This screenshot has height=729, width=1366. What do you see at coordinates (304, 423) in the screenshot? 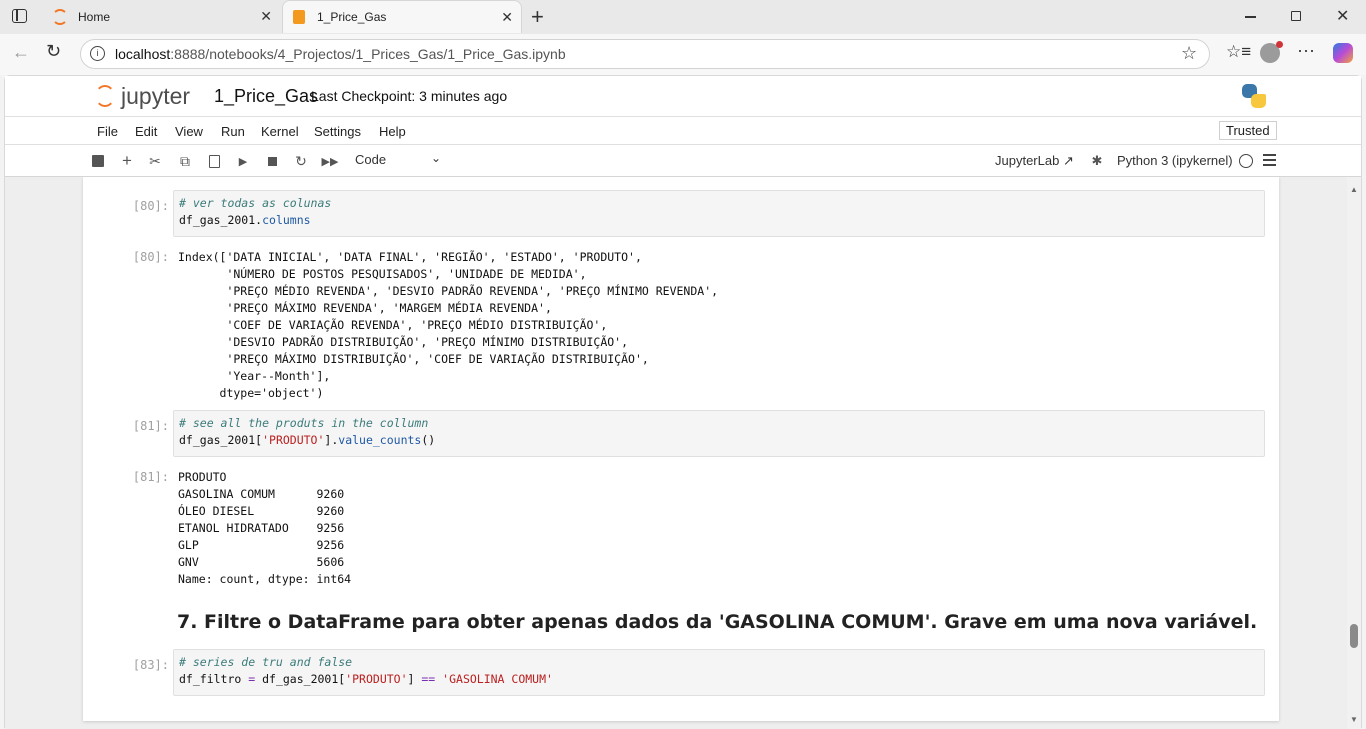
I see `code-comment: # see all the produts in the collumn` at bounding box center [304, 423].